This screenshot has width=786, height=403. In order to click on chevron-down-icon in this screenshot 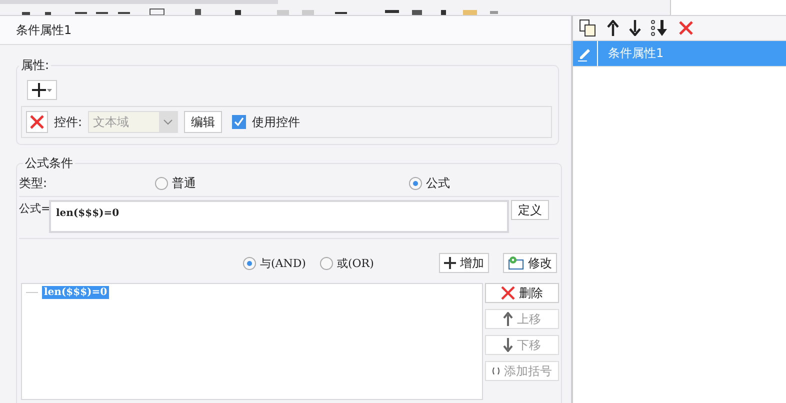, I will do `click(168, 122)`.